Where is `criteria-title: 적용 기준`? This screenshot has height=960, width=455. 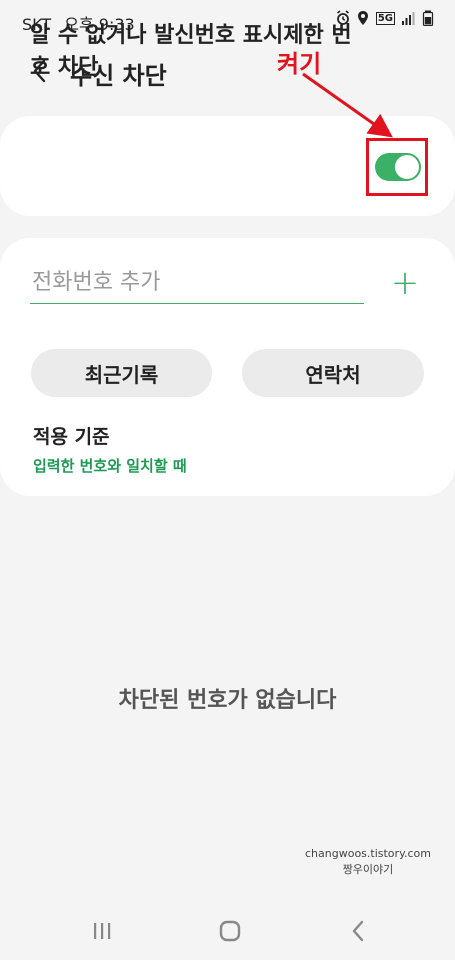 criteria-title: 적용 기준 is located at coordinates (71, 435).